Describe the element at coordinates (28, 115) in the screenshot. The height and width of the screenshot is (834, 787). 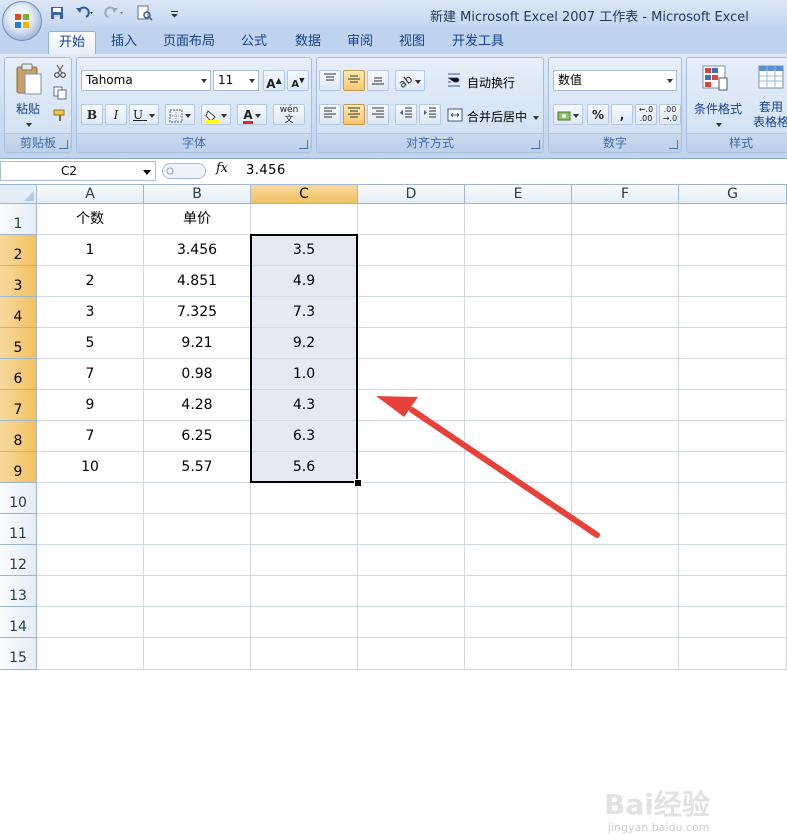
I see `paste-button: 粘贴` at that location.